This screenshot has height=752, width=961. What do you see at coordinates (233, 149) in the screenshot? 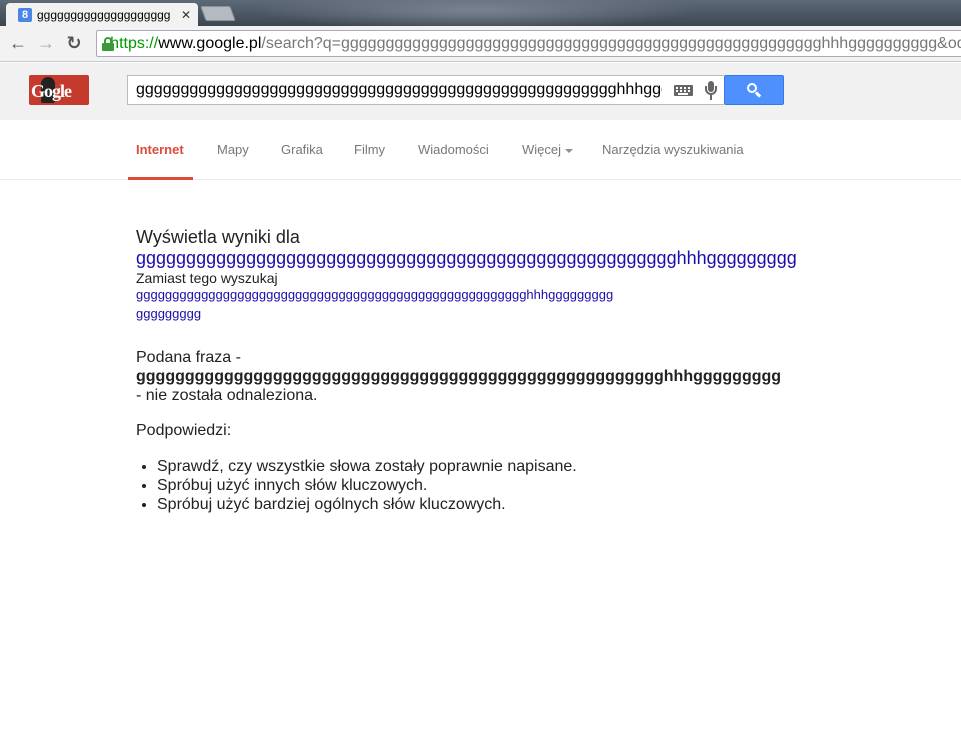
I see `tab-mapy: Mapy` at bounding box center [233, 149].